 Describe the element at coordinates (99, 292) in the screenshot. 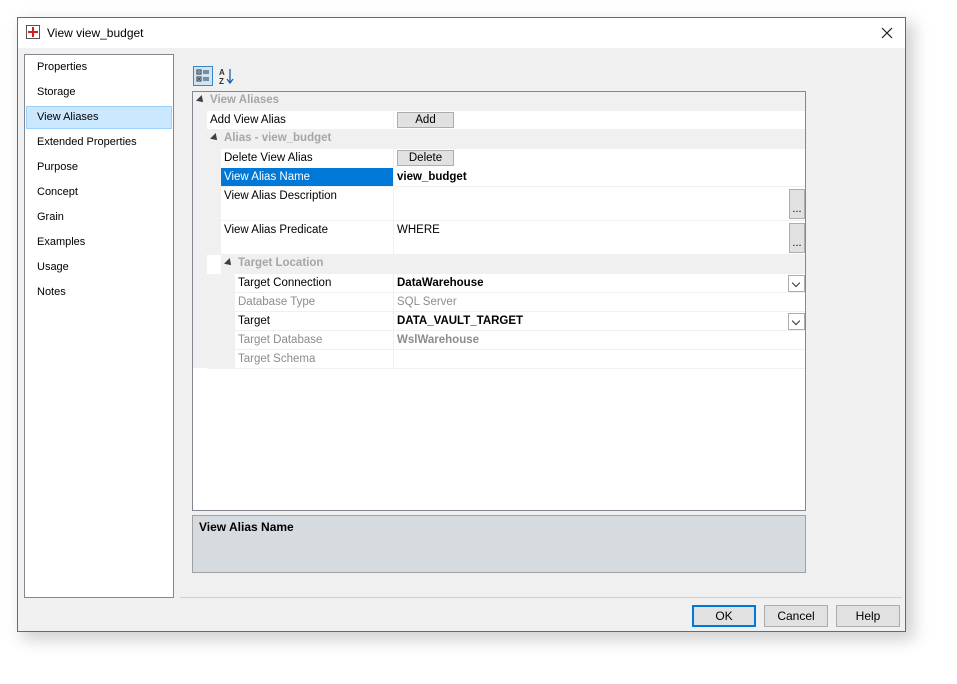

I see `sidebar-item-notes: Notes` at that location.